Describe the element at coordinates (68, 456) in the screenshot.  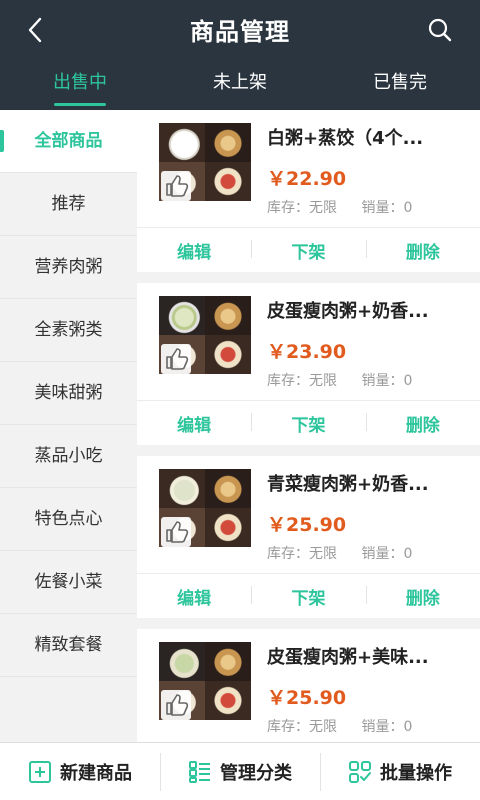
I see `sidebar-item-steamed-snacks: 蒸品小吃` at that location.